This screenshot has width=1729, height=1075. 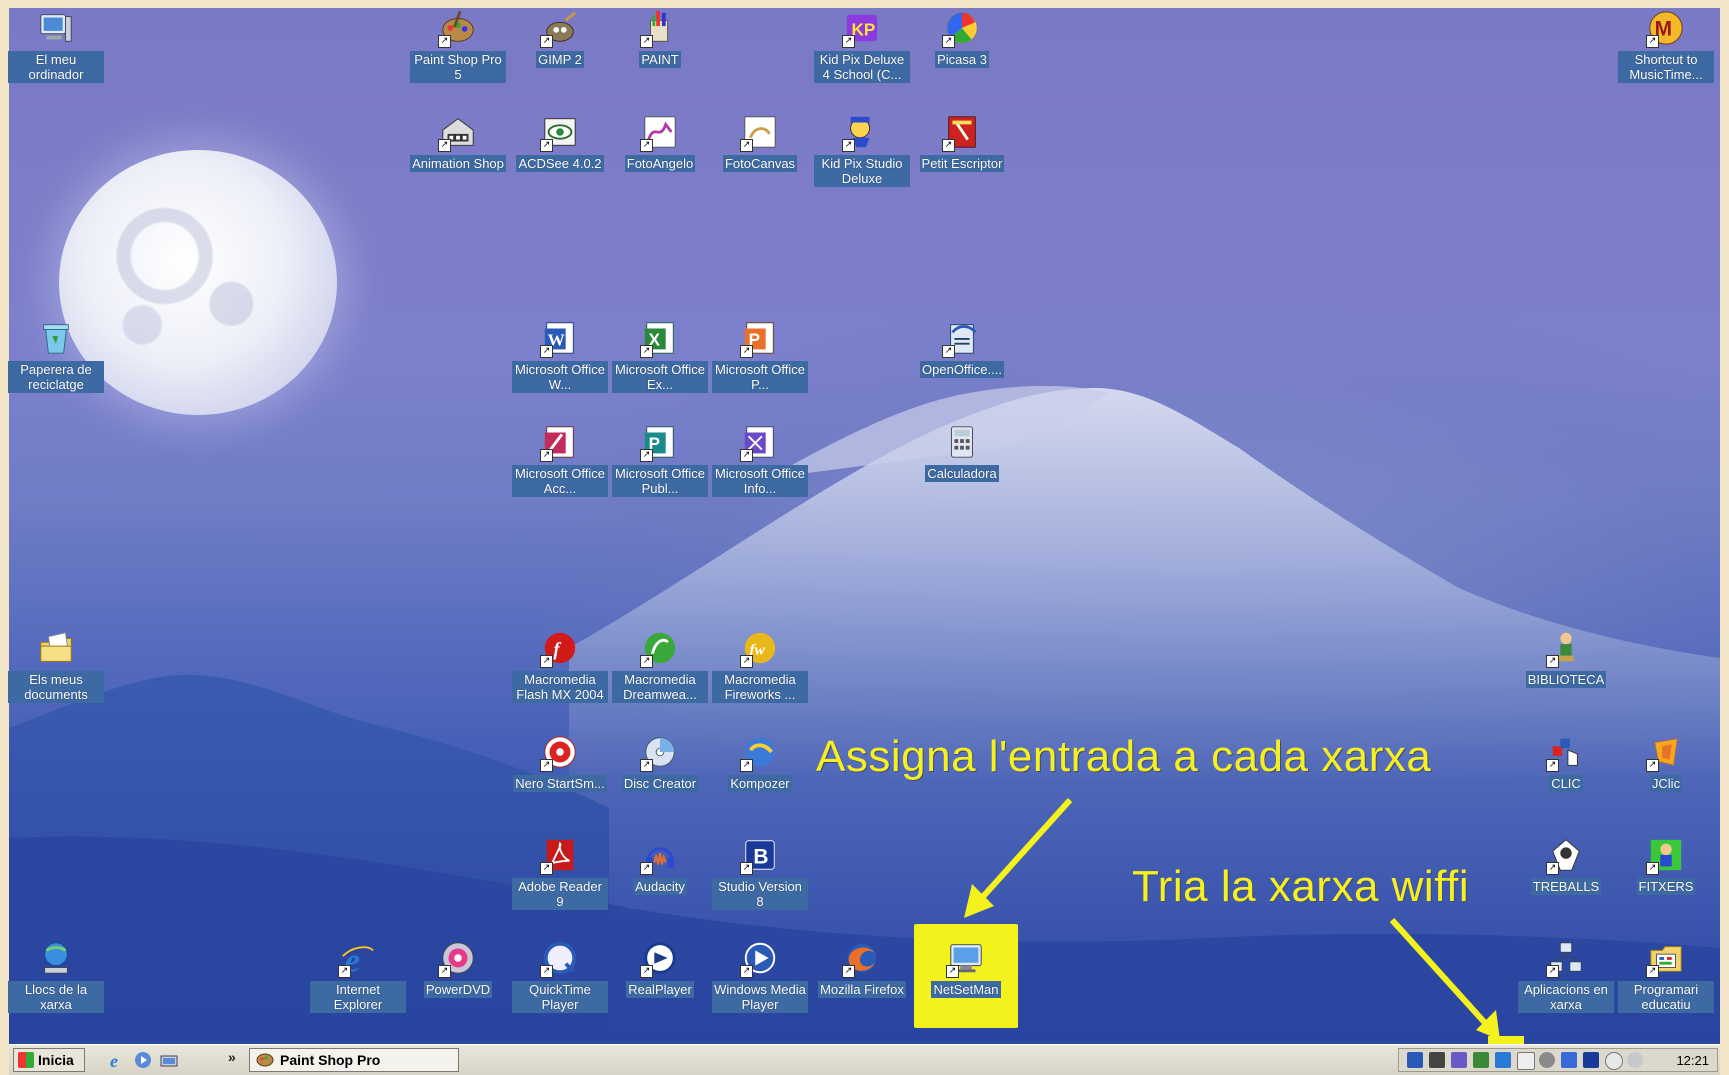 What do you see at coordinates (143, 1060) in the screenshot?
I see `quicklaunch-media-icon` at bounding box center [143, 1060].